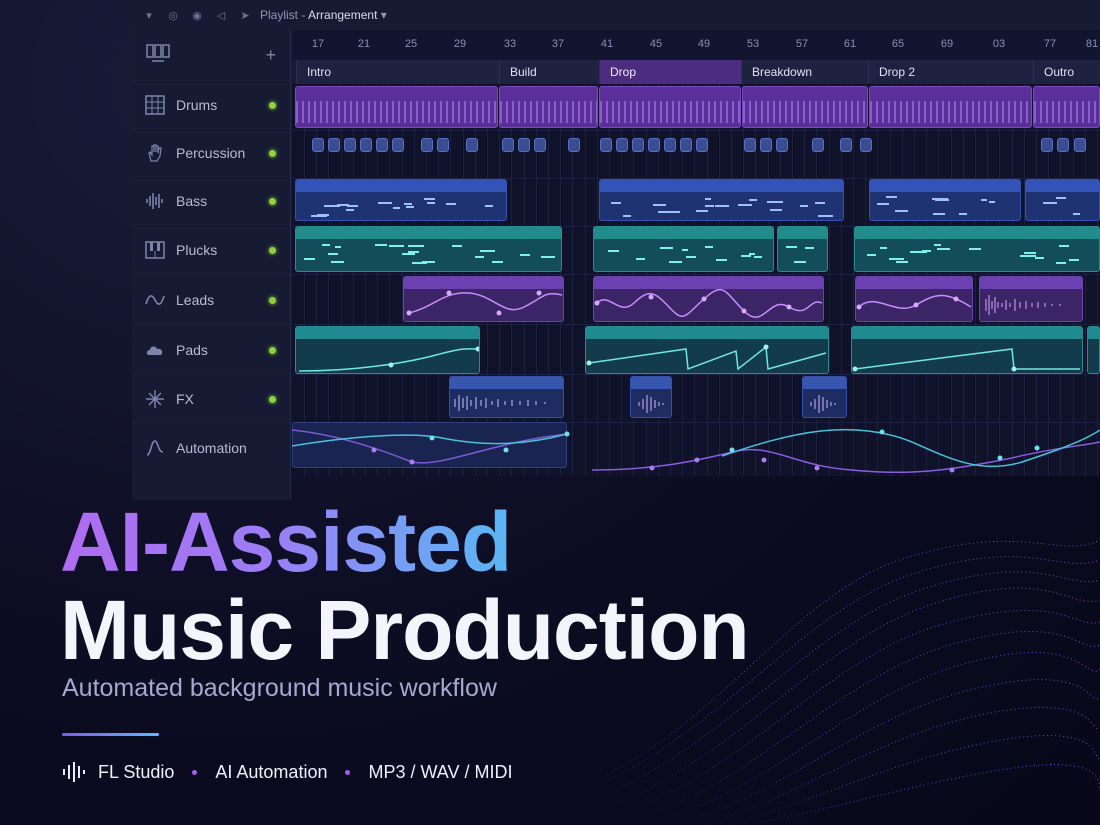 The height and width of the screenshot is (825, 1100). I want to click on section-marker-intro: Intro, so click(398, 72).